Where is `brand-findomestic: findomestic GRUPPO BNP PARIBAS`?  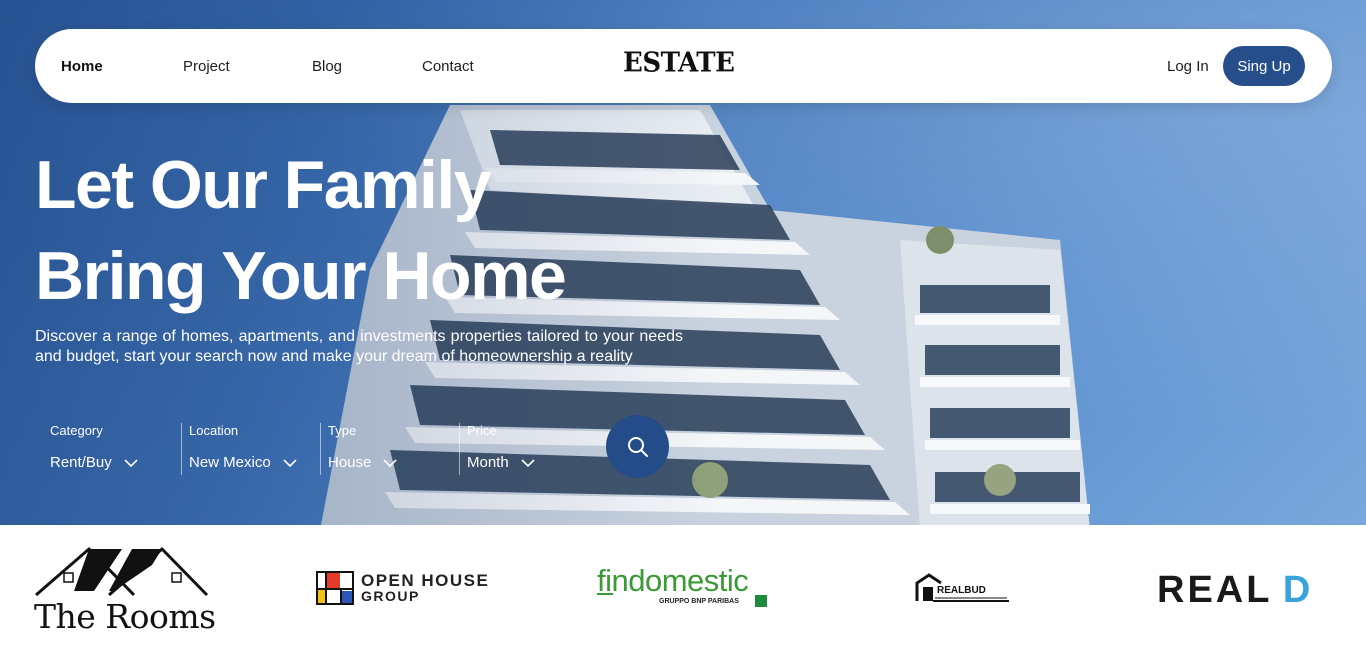 brand-findomestic: findomestic GRUPPO BNP PARIBAS is located at coordinates (684, 588).